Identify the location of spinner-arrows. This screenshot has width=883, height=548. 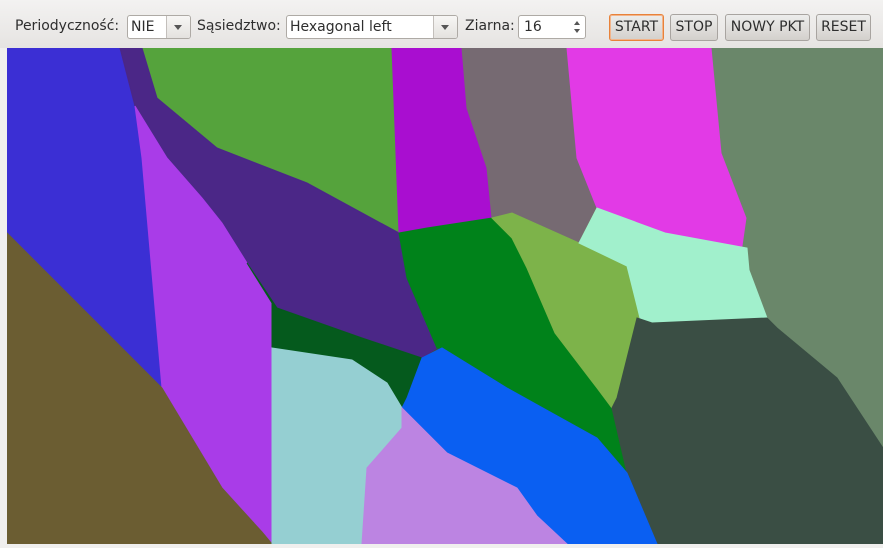
(577, 27).